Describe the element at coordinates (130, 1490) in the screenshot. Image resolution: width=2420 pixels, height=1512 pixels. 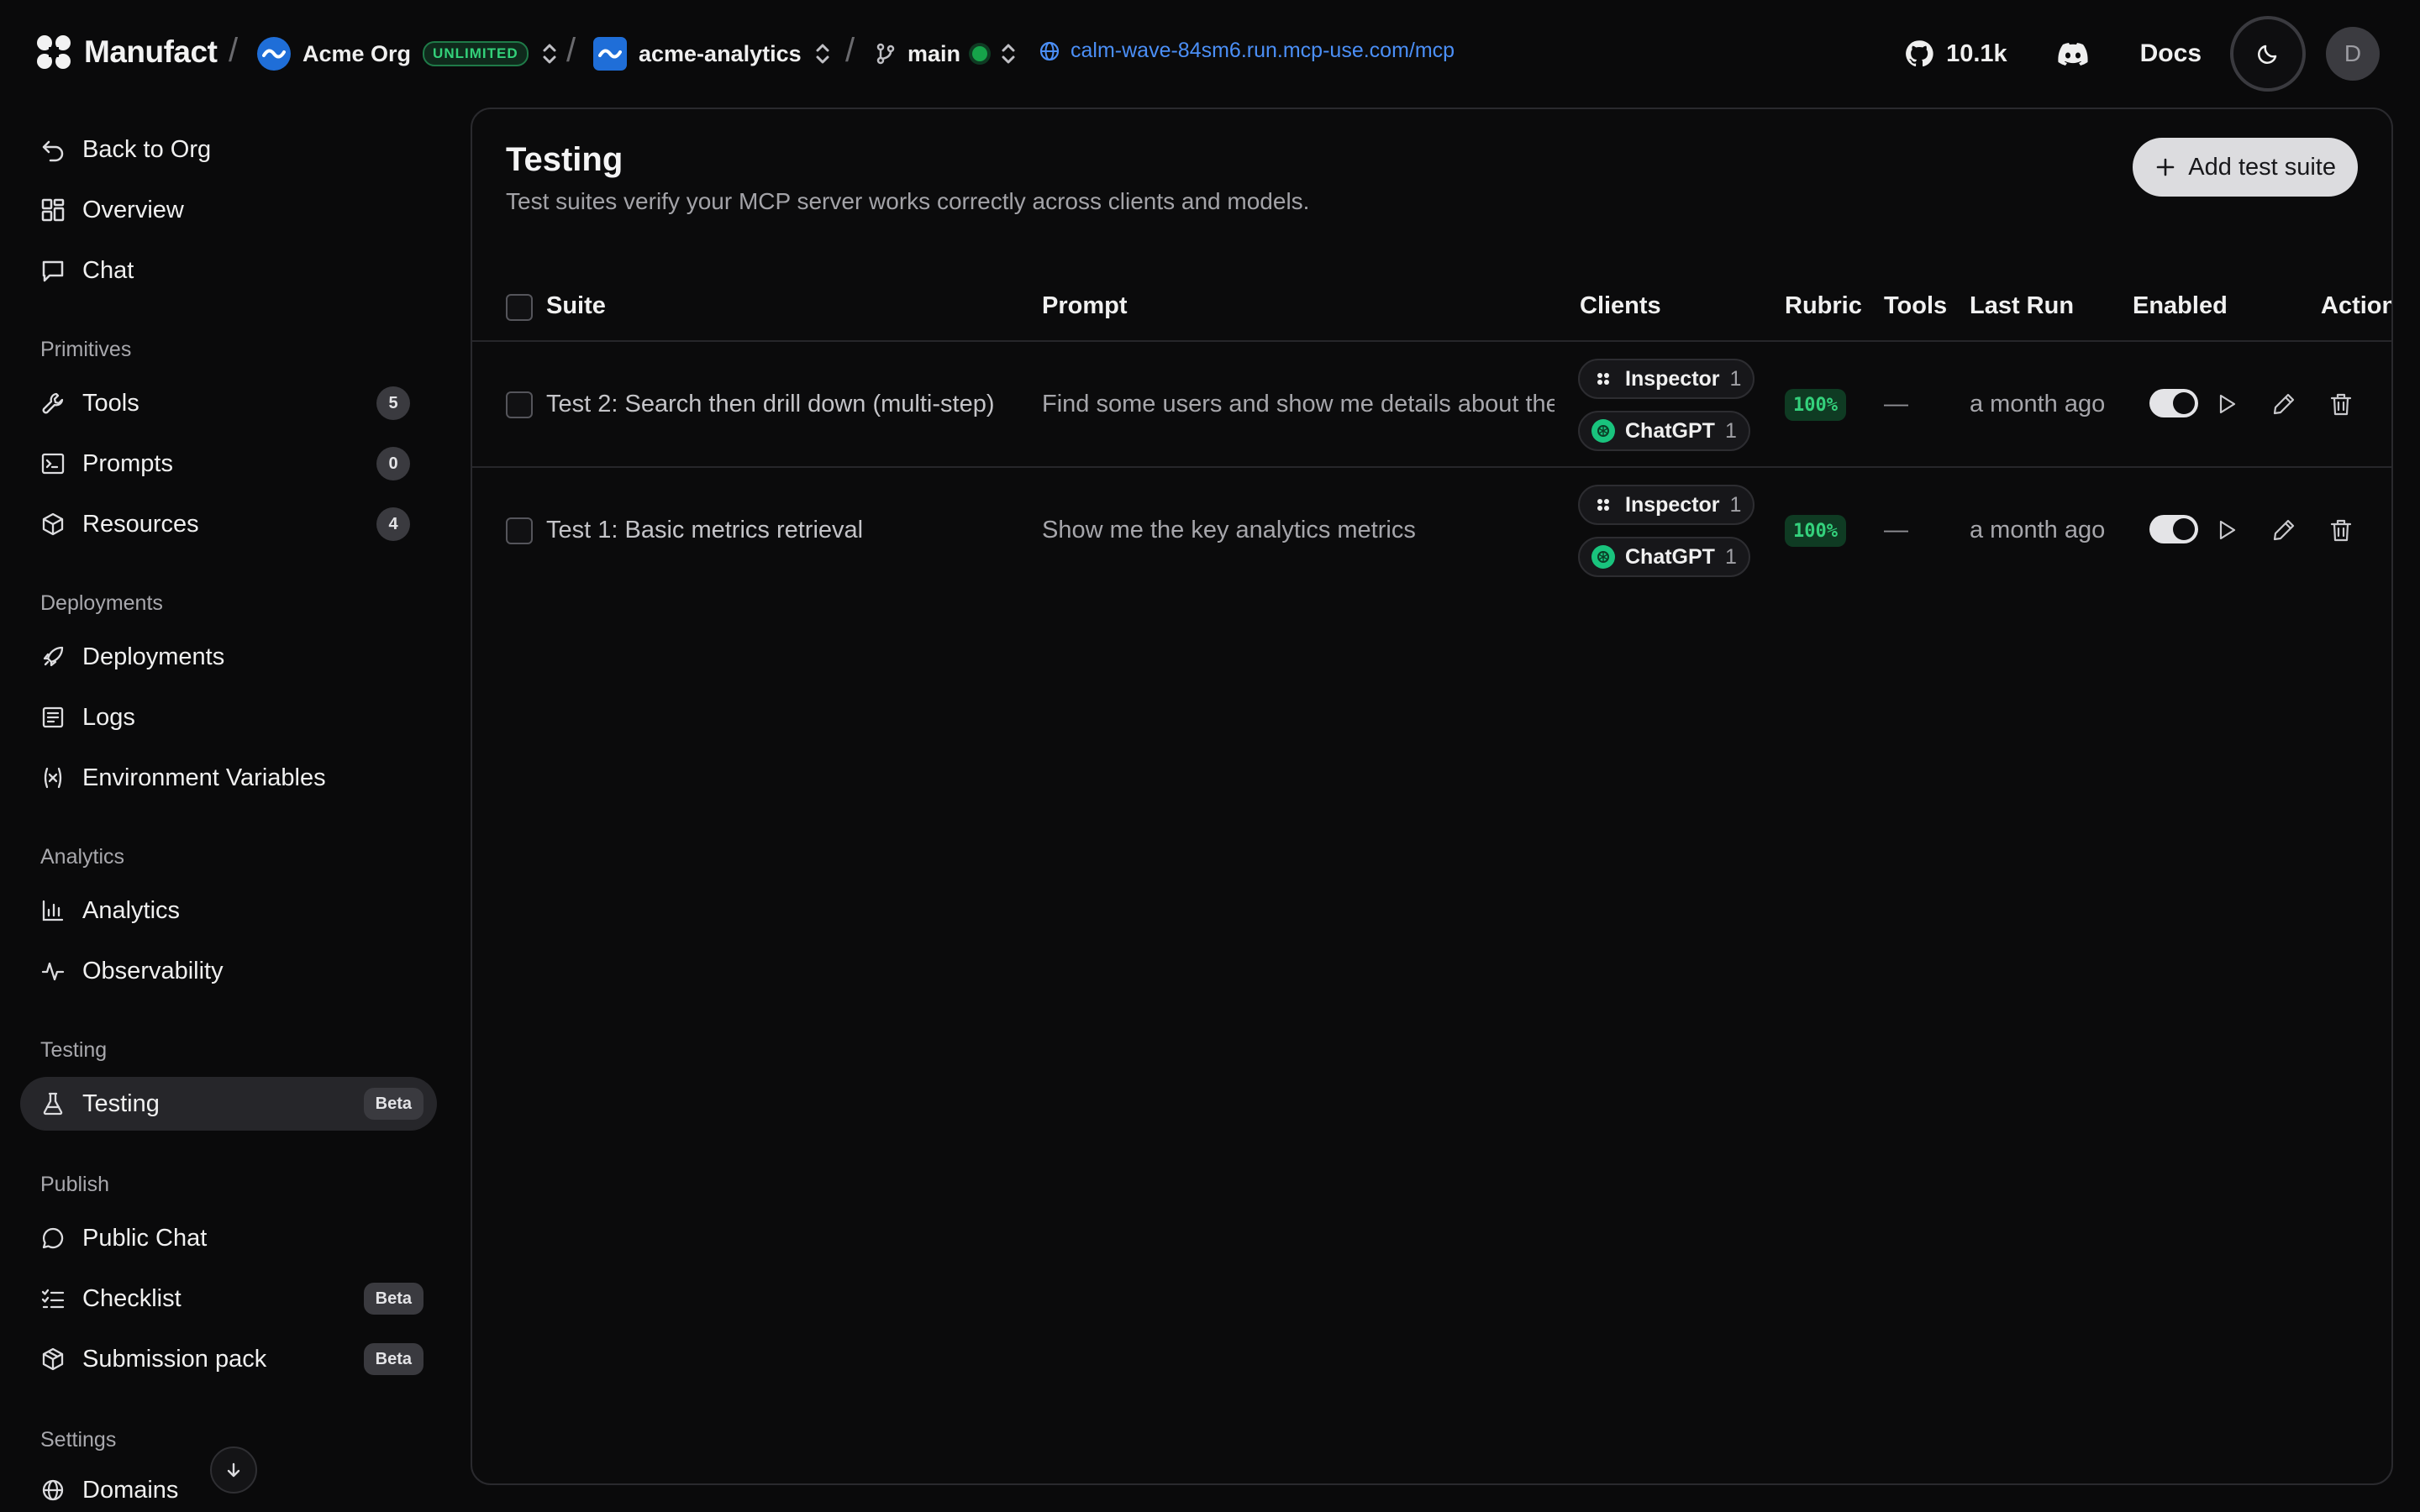
I see `sidebar-item-label: Domains` at that location.